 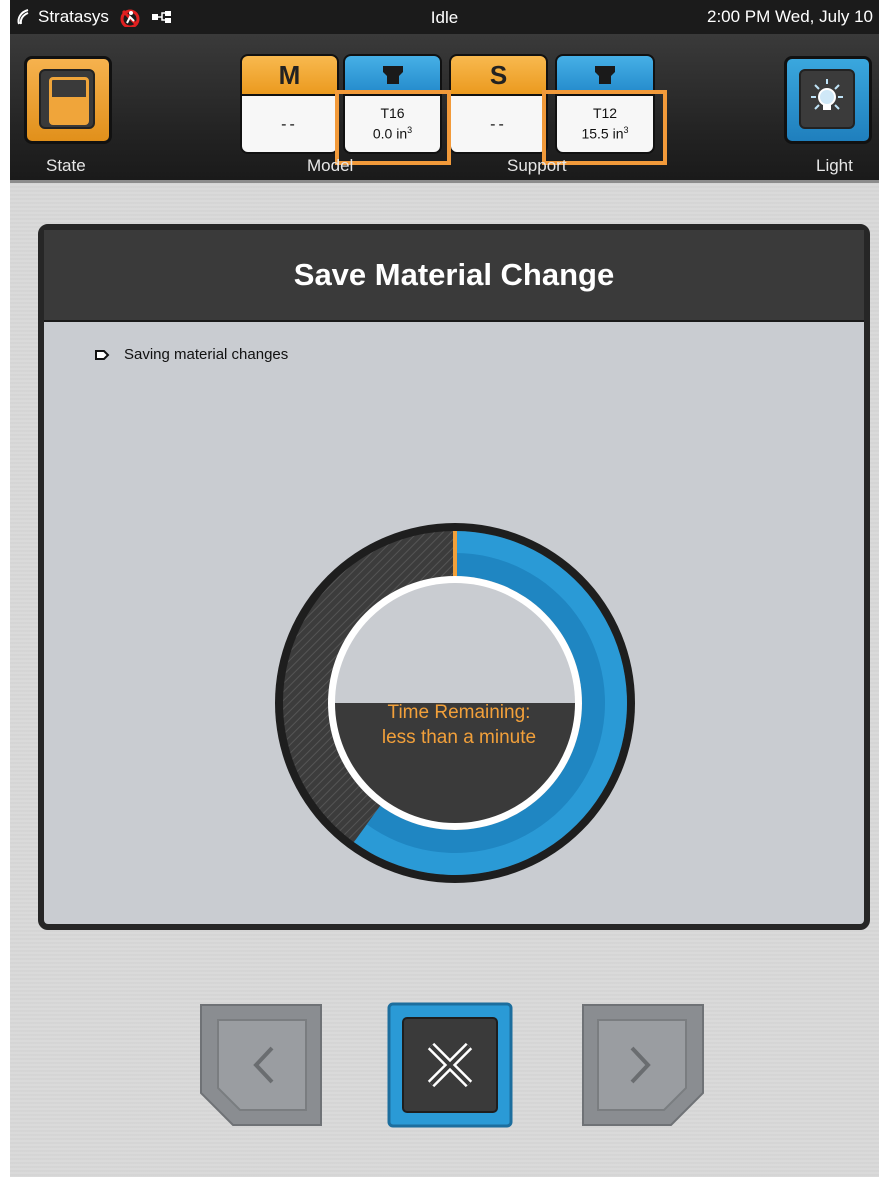 I want to click on printer-icon, so click(x=67, y=99).